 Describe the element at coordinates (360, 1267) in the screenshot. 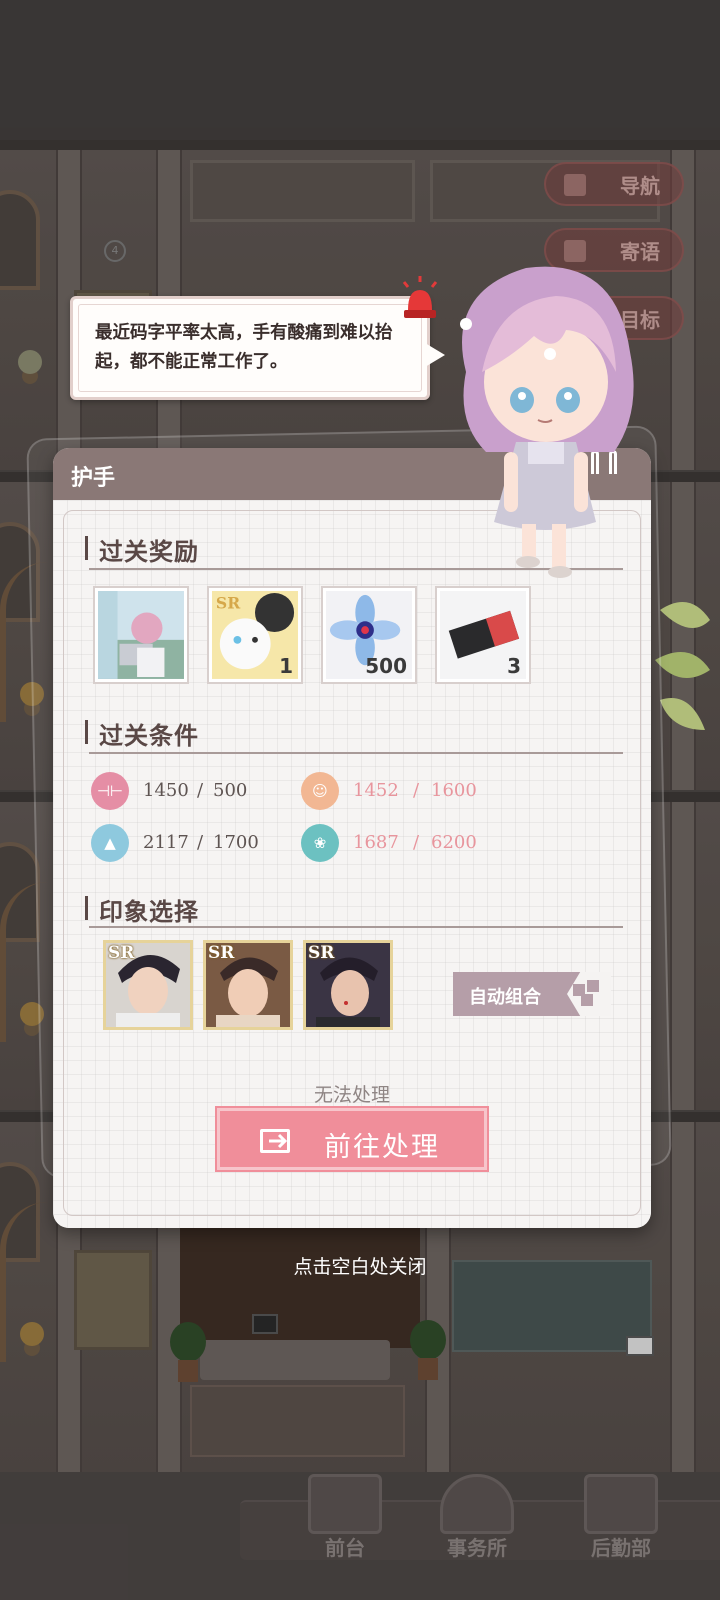

I see `close-hint: 点击空白处关闭` at that location.